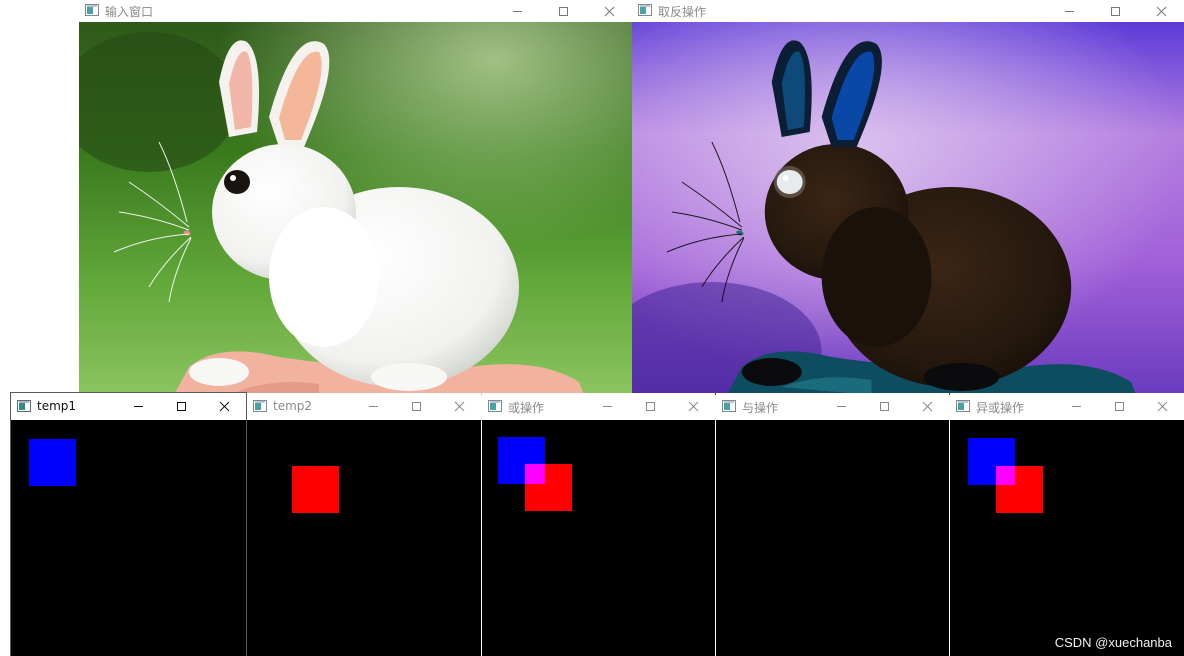 The width and height of the screenshot is (1184, 656). I want to click on red-square, so click(315, 489).